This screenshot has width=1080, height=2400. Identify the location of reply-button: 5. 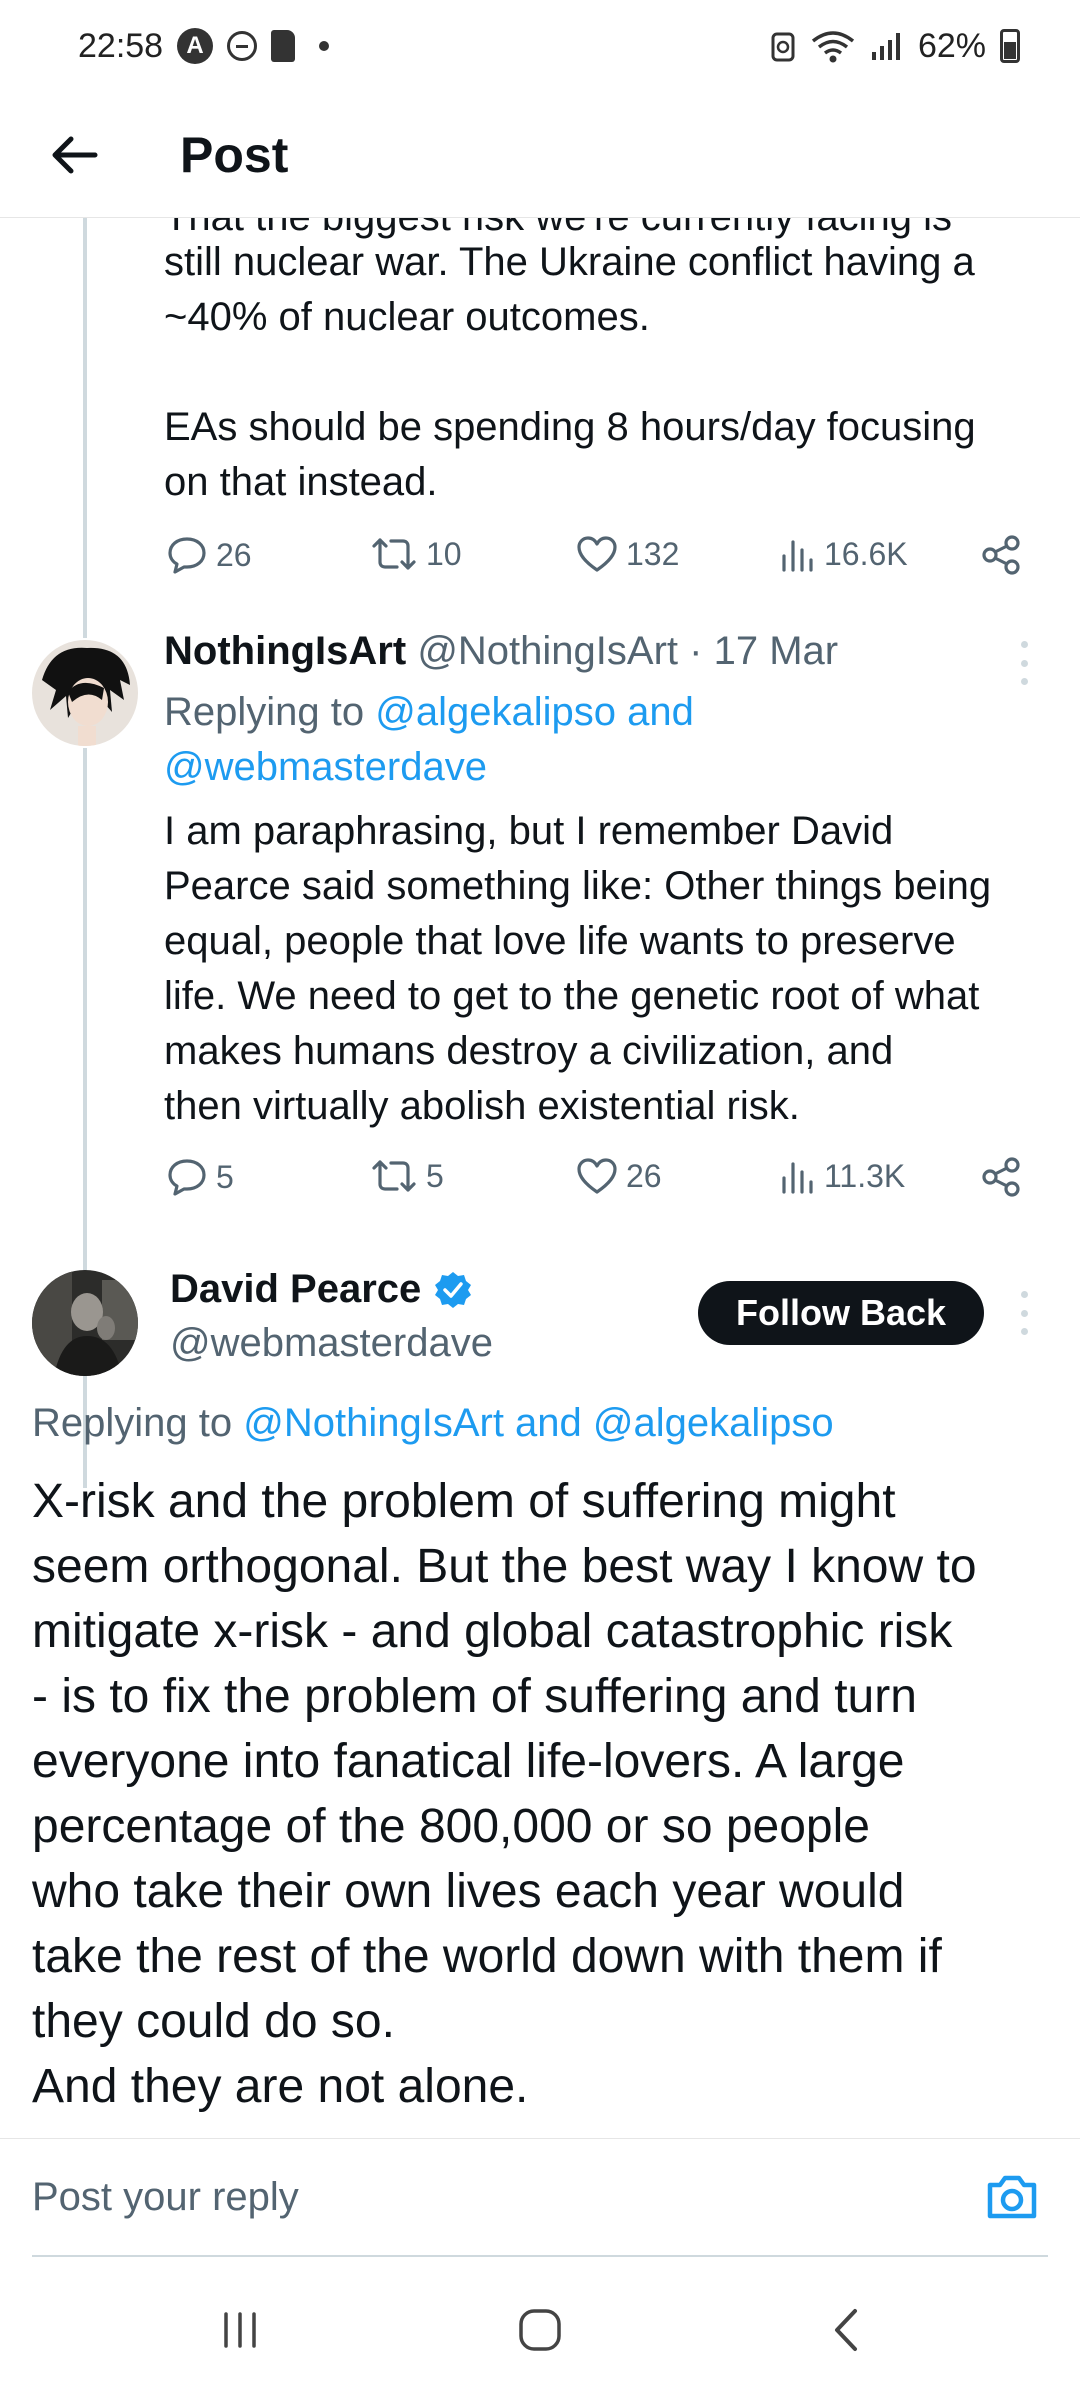
(200, 1177).